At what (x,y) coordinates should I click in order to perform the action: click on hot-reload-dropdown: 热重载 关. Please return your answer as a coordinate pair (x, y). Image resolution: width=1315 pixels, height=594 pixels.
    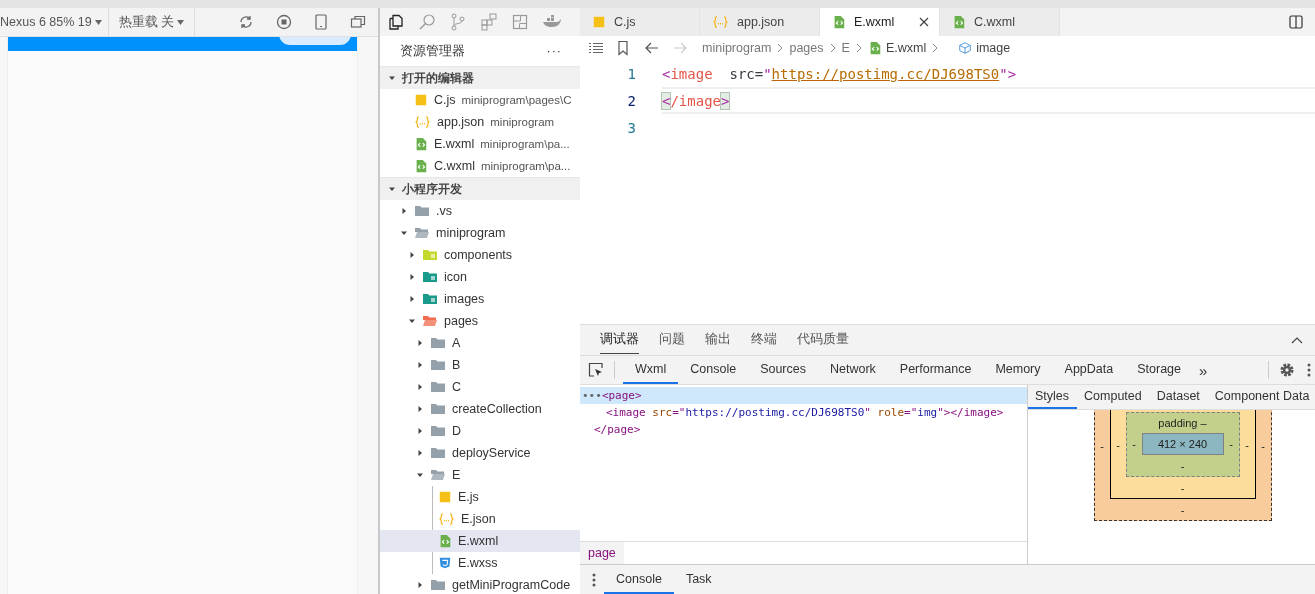
    Looking at the image, I should click on (152, 22).